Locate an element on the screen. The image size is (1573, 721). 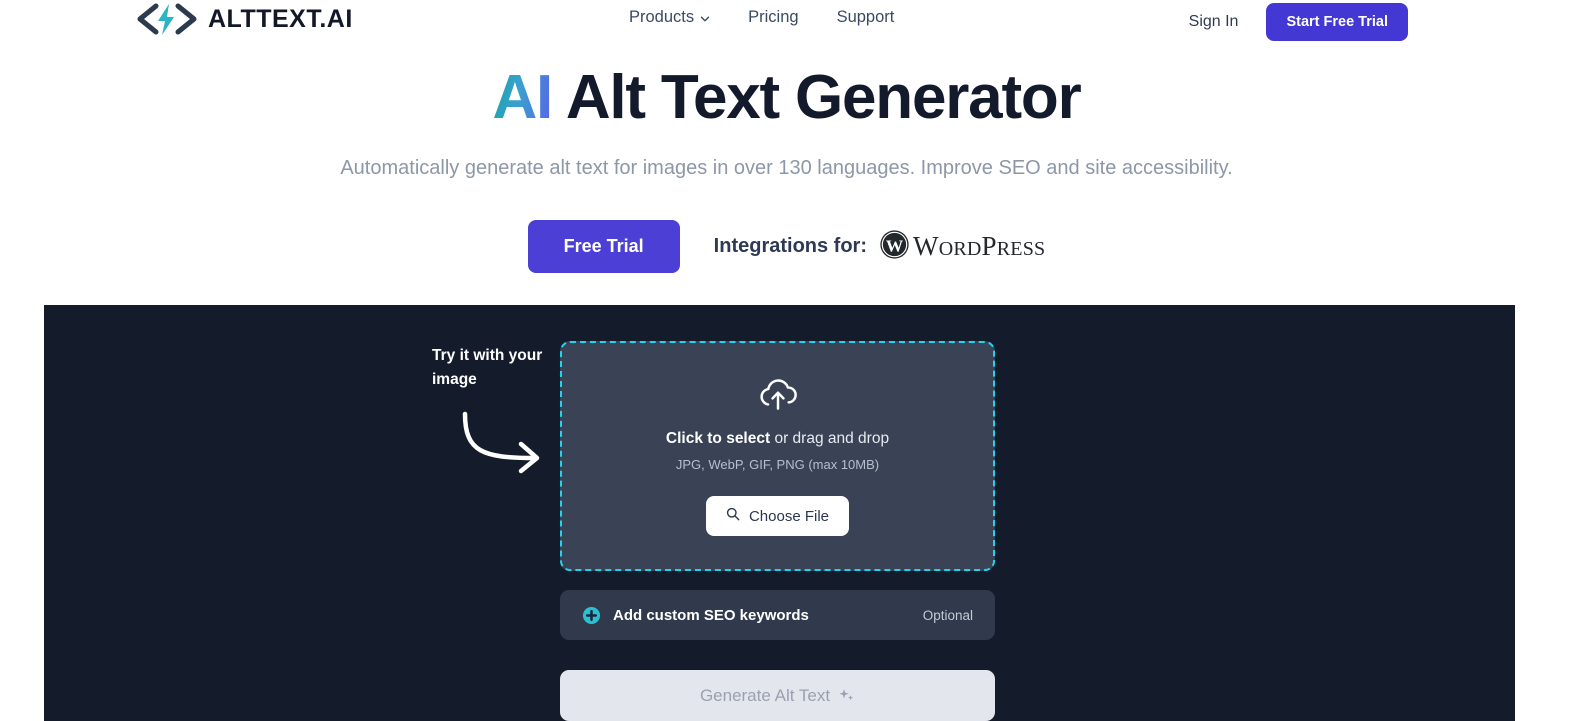
try-it-label: Try it with your image is located at coordinates (487, 368).